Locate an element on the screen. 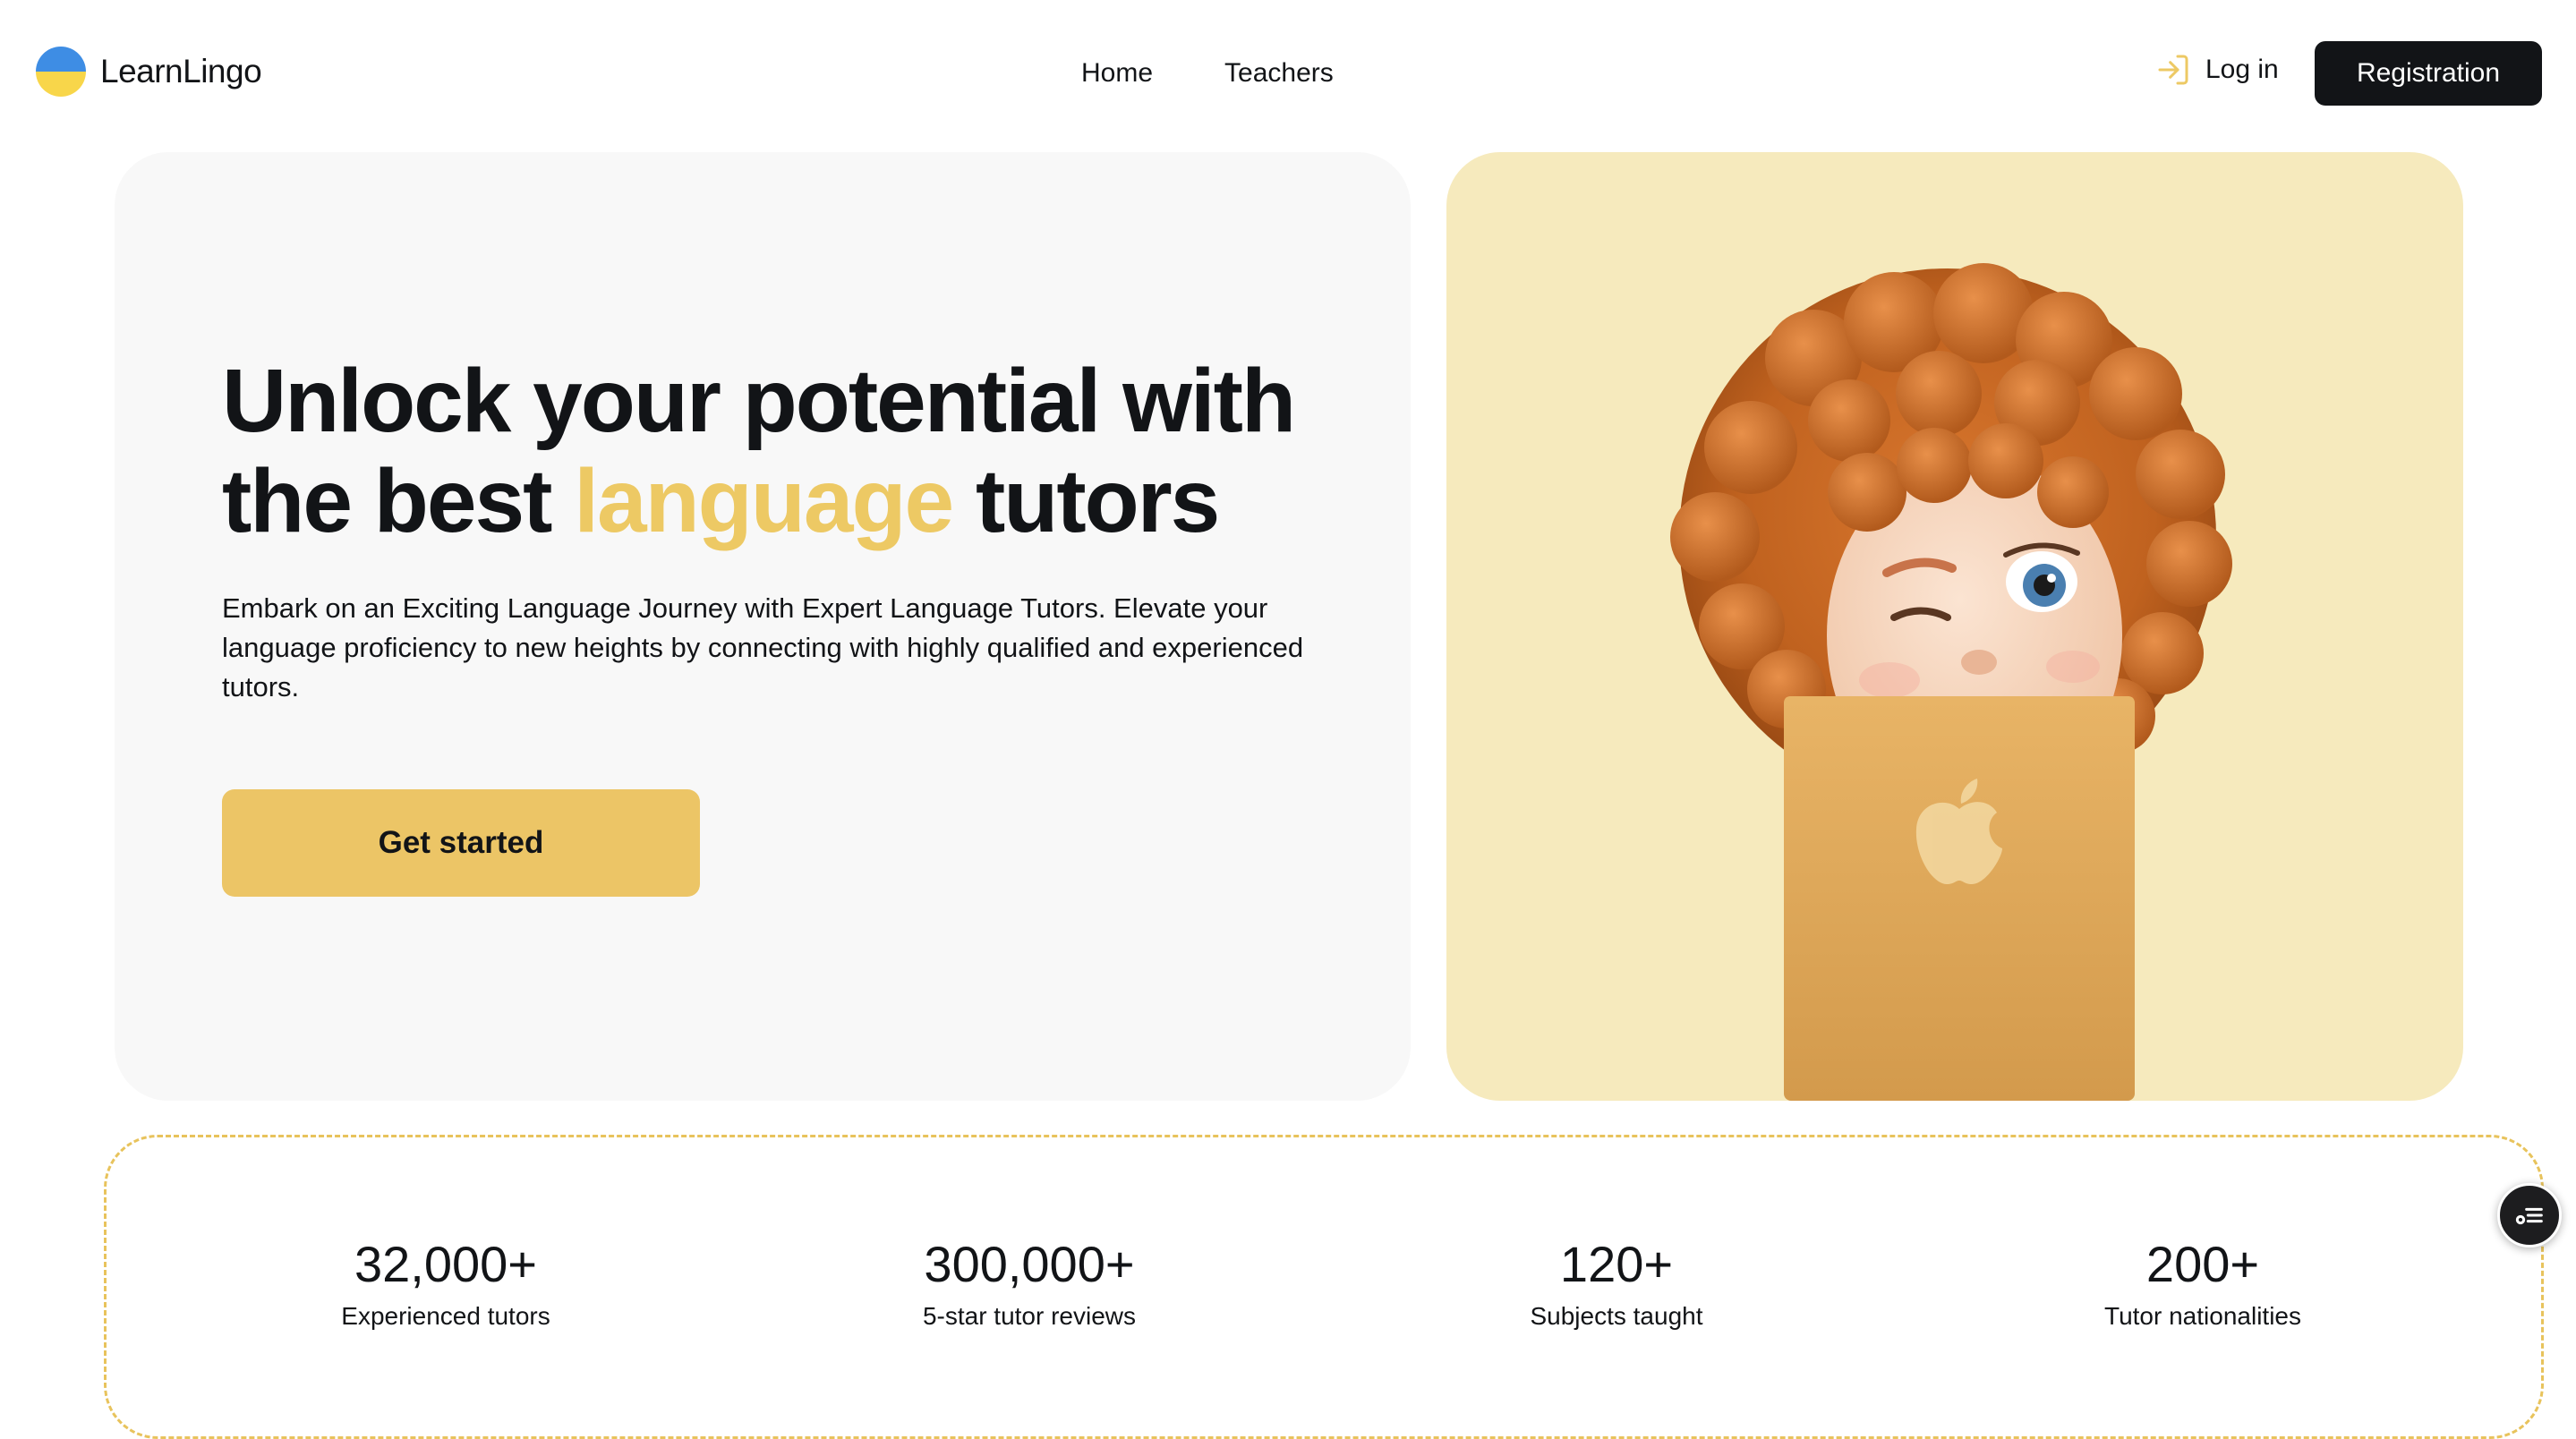 This screenshot has height=1439, width=2576. get-started-button: Get started is located at coordinates (461, 843).